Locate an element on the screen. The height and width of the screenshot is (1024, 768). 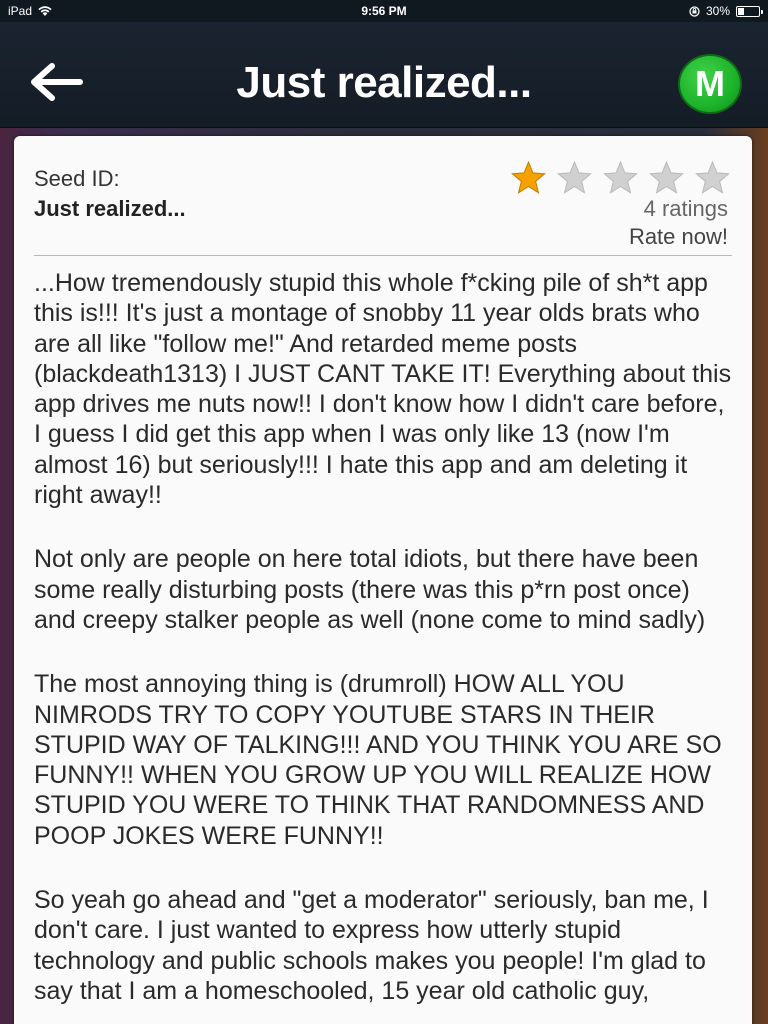
rotation-lock-icon is located at coordinates (694, 11).